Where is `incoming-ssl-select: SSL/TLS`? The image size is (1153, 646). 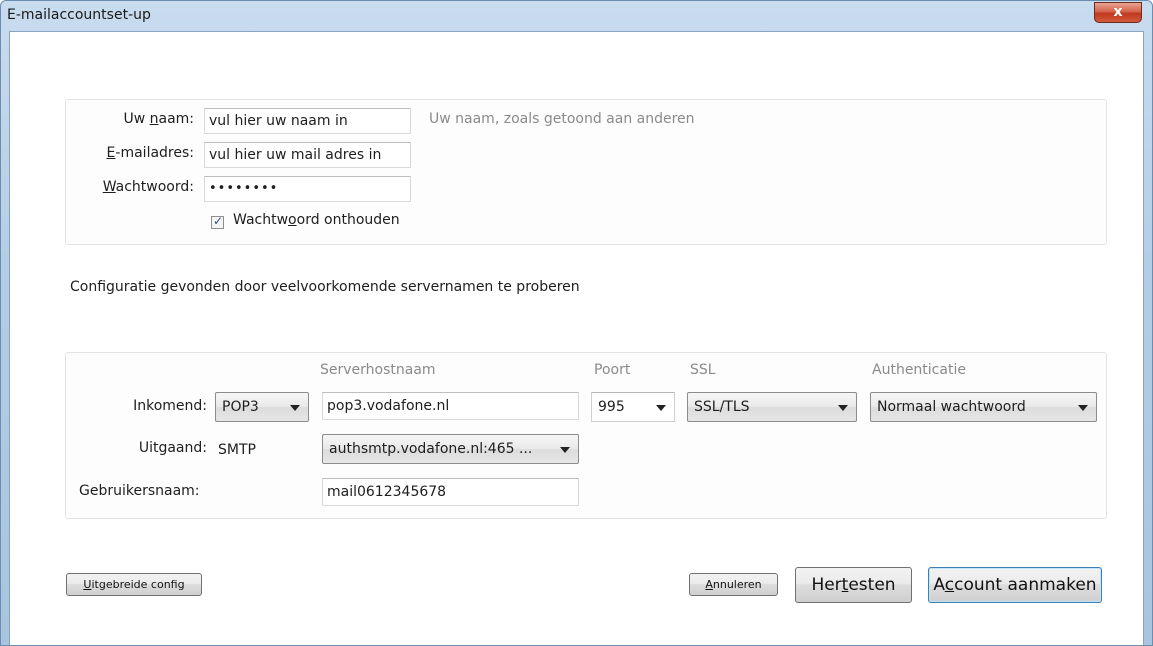 incoming-ssl-select: SSL/TLS is located at coordinates (772, 407).